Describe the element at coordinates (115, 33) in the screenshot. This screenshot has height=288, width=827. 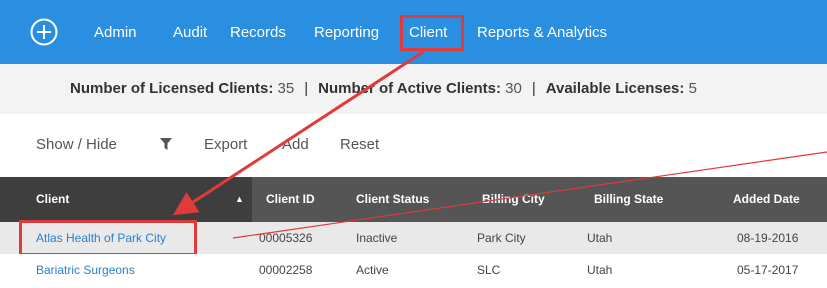
I see `nav-admin: Admin` at that location.